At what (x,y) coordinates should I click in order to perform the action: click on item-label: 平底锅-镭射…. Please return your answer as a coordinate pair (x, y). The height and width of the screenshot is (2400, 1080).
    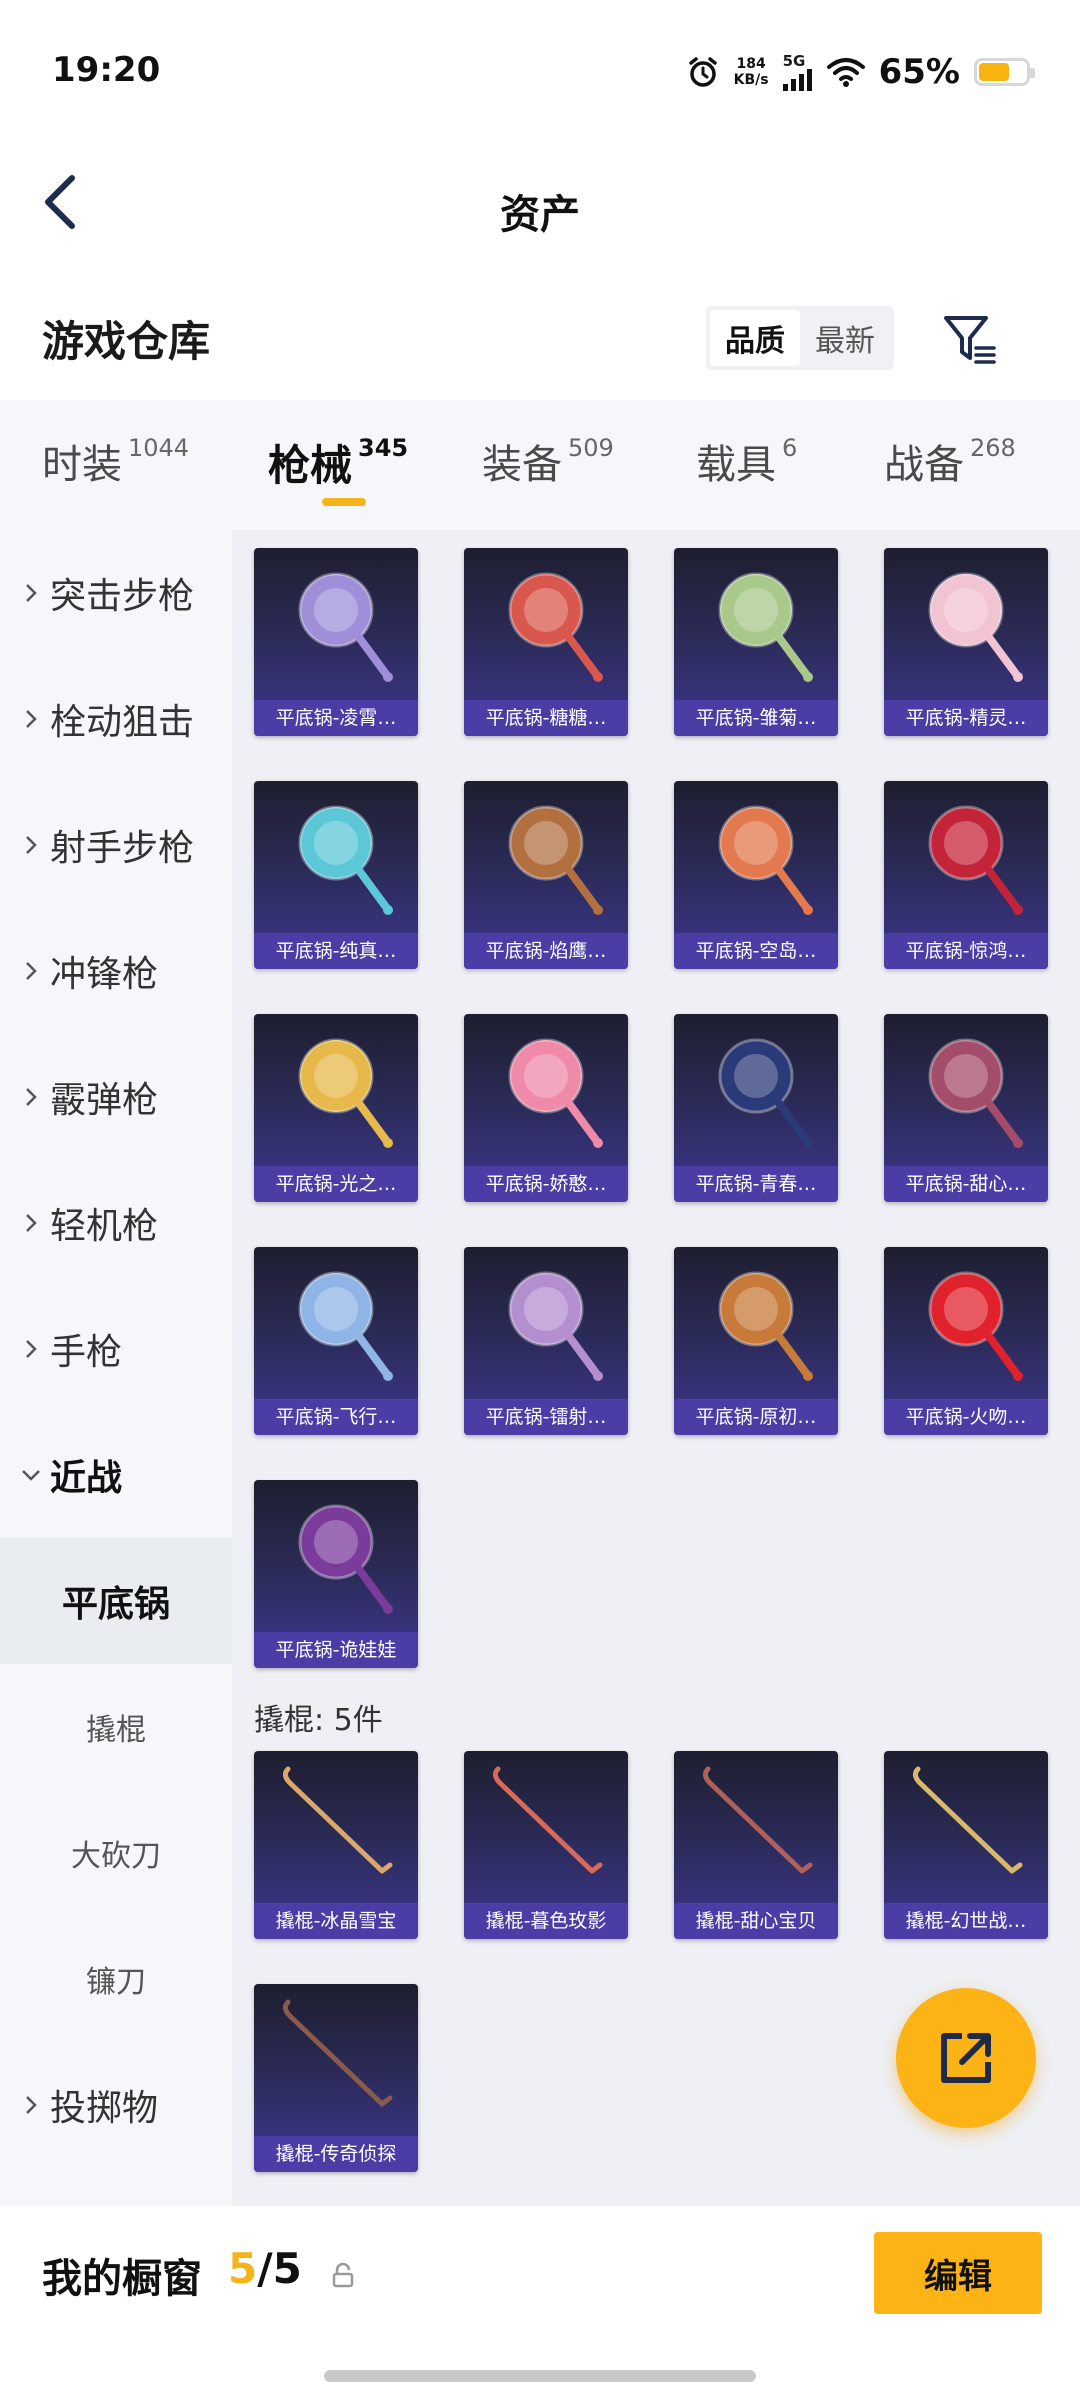
    Looking at the image, I should click on (546, 1417).